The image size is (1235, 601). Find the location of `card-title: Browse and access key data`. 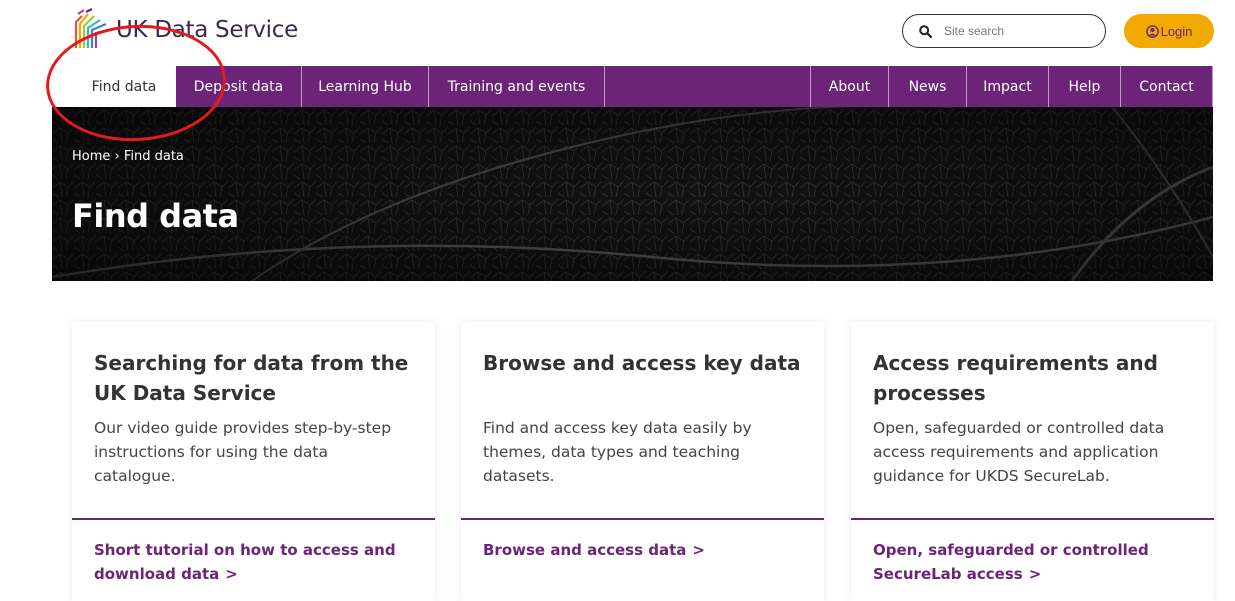

card-title: Browse and access key data is located at coordinates (642, 363).